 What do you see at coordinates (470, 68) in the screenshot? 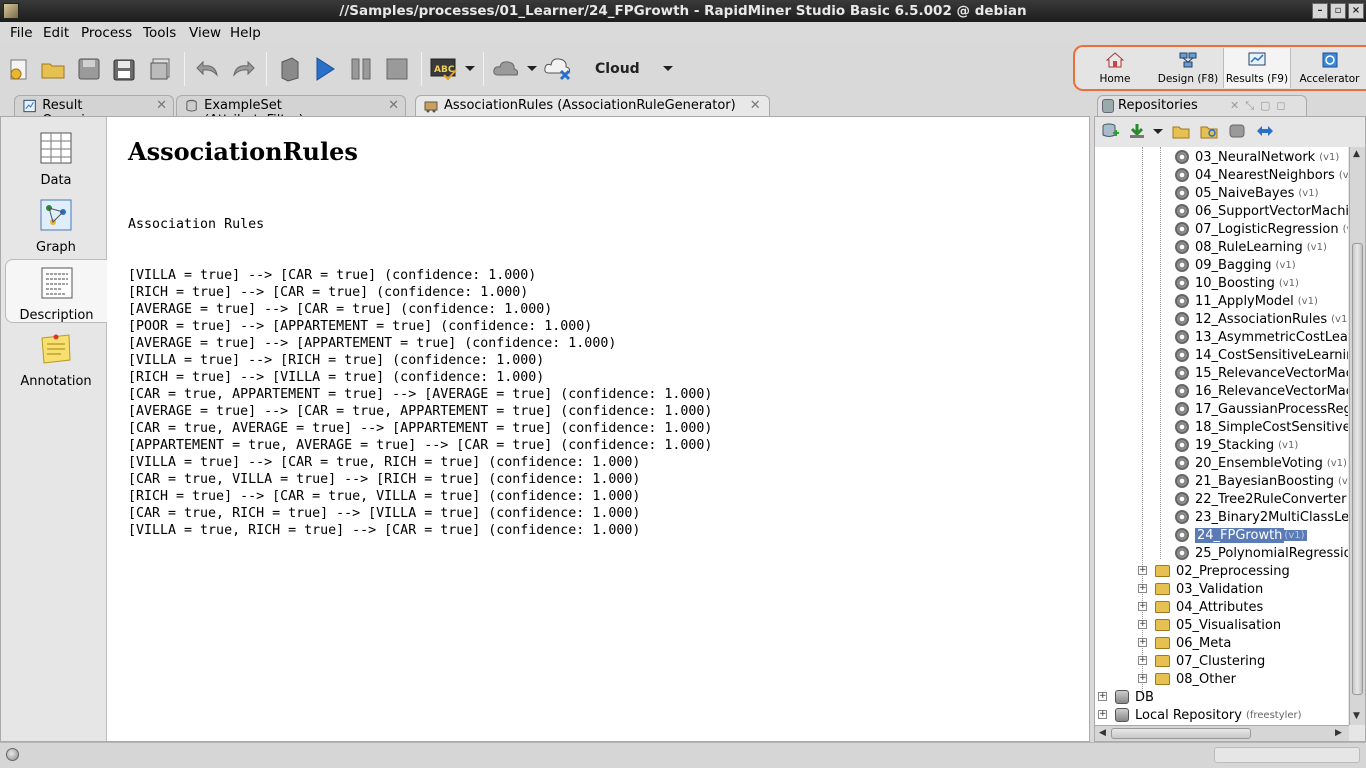
I see `spellcheck-dropdown` at bounding box center [470, 68].